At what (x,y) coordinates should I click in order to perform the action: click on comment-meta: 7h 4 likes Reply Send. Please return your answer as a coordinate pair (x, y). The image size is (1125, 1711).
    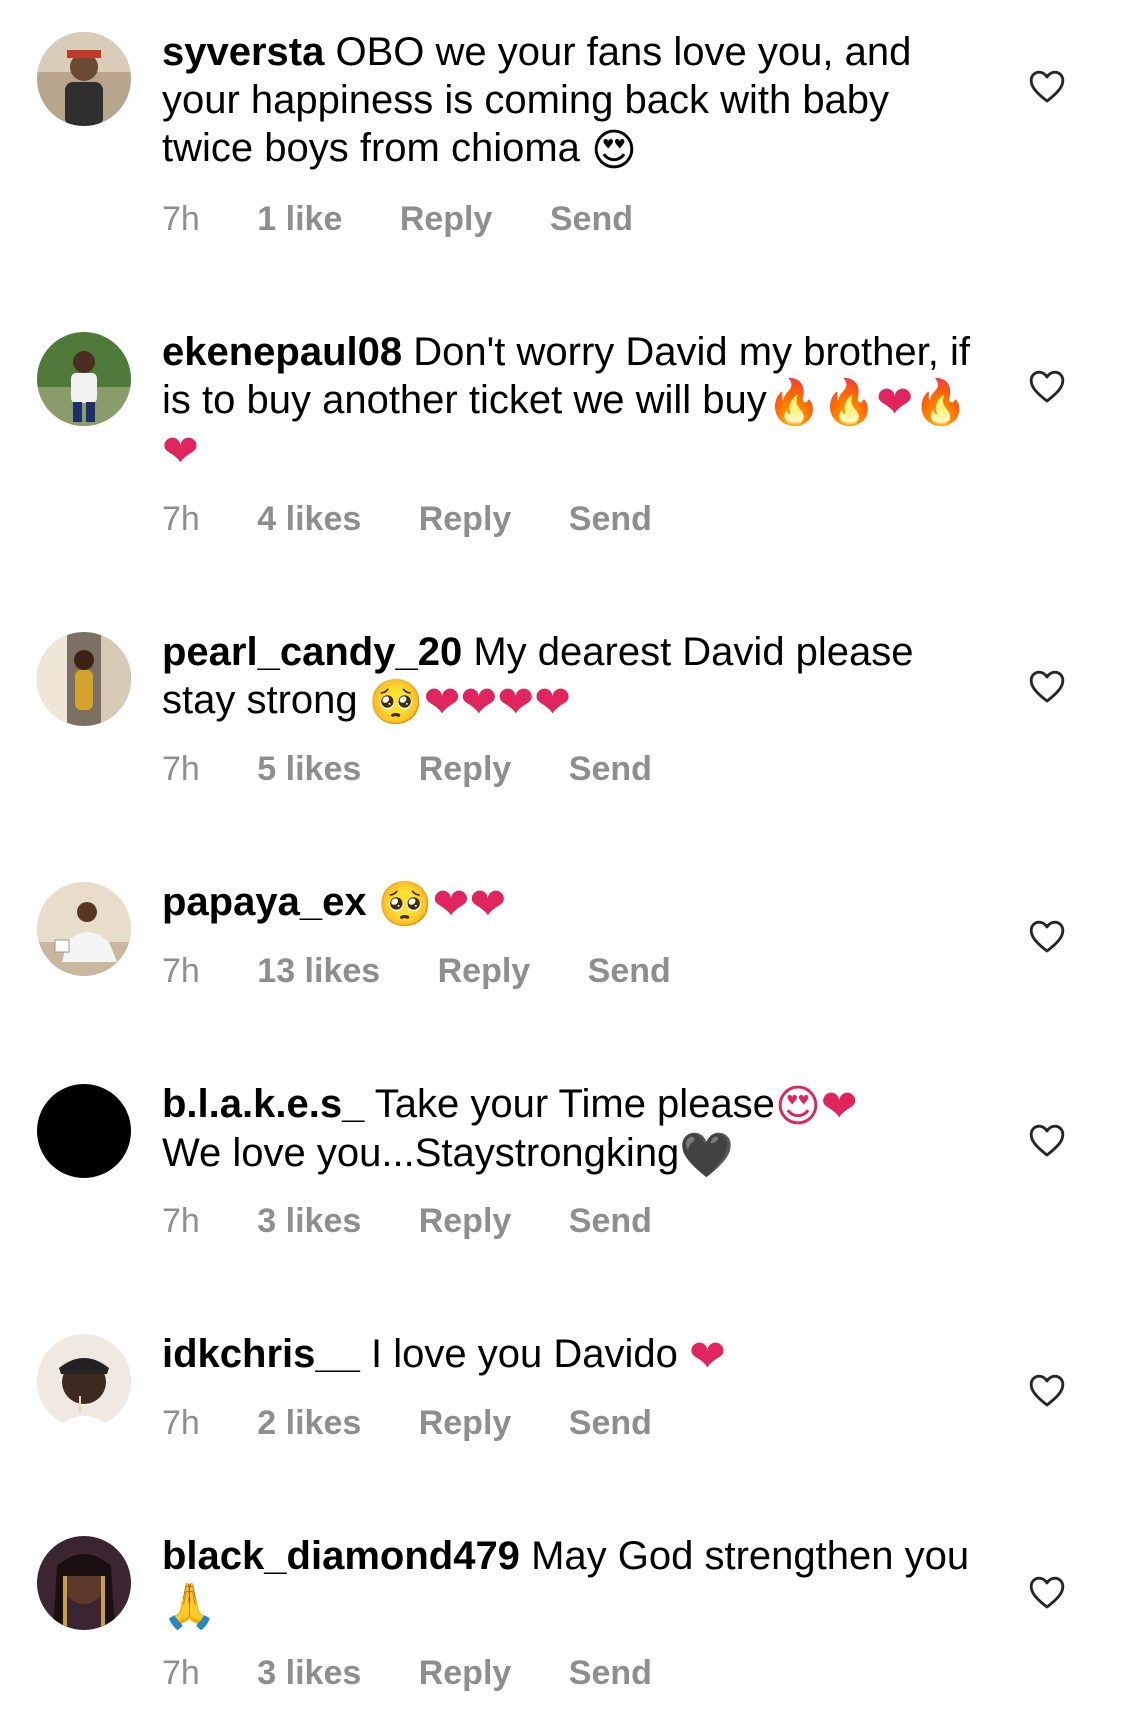
    Looking at the image, I should click on (431, 519).